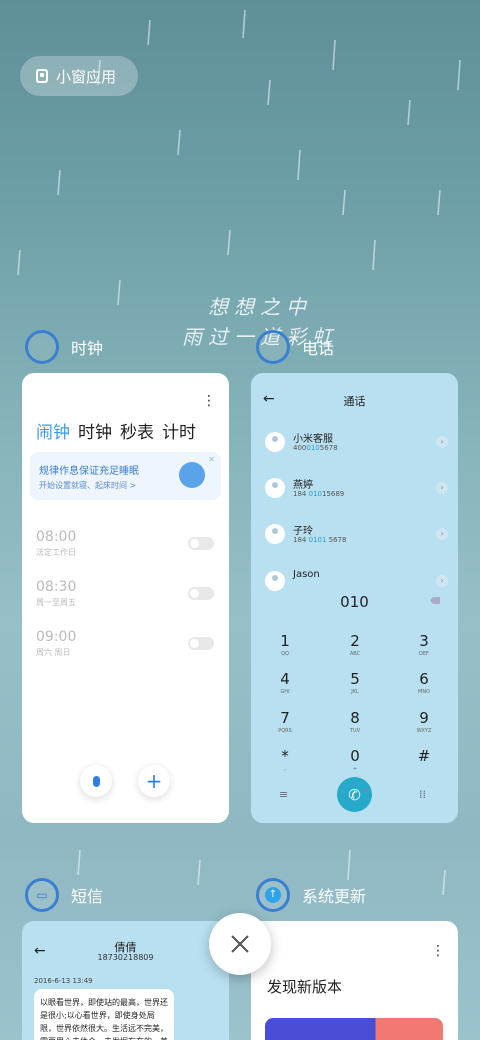 The height and width of the screenshot is (1040, 480). Describe the element at coordinates (283, 794) in the screenshot. I see `menu-icon: ≡` at that location.